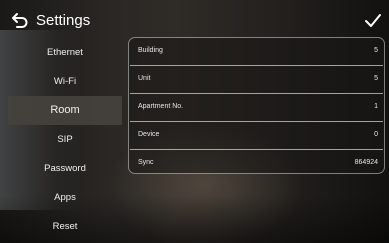 The height and width of the screenshot is (243, 389). I want to click on menu-item-room: Room, so click(65, 110).